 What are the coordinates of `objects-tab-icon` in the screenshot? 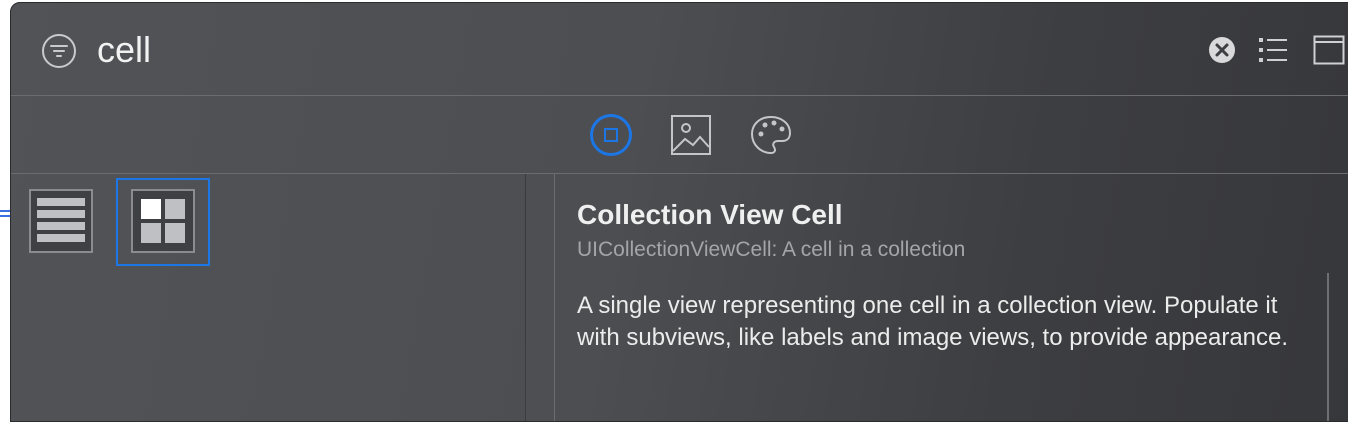 It's located at (611, 135).